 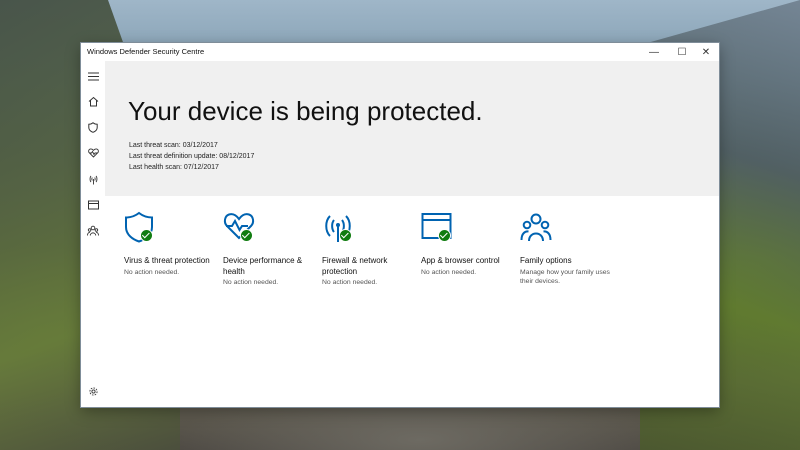 I want to click on close-button: ✕, so click(x=706, y=52).